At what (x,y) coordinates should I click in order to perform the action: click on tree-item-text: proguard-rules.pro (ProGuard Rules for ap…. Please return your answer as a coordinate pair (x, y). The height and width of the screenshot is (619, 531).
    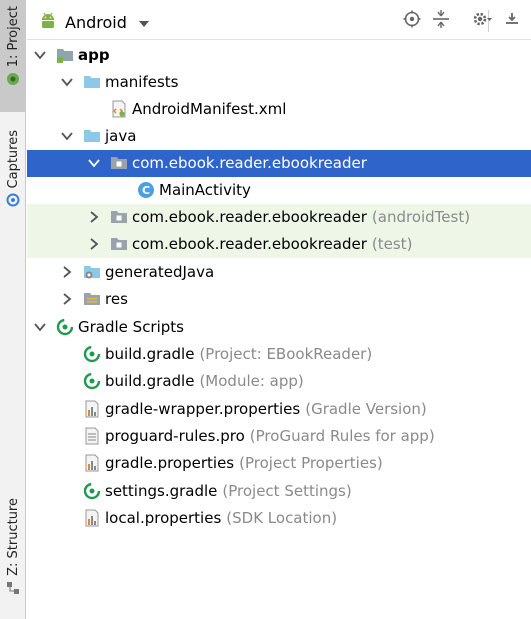
    Looking at the image, I should click on (270, 436).